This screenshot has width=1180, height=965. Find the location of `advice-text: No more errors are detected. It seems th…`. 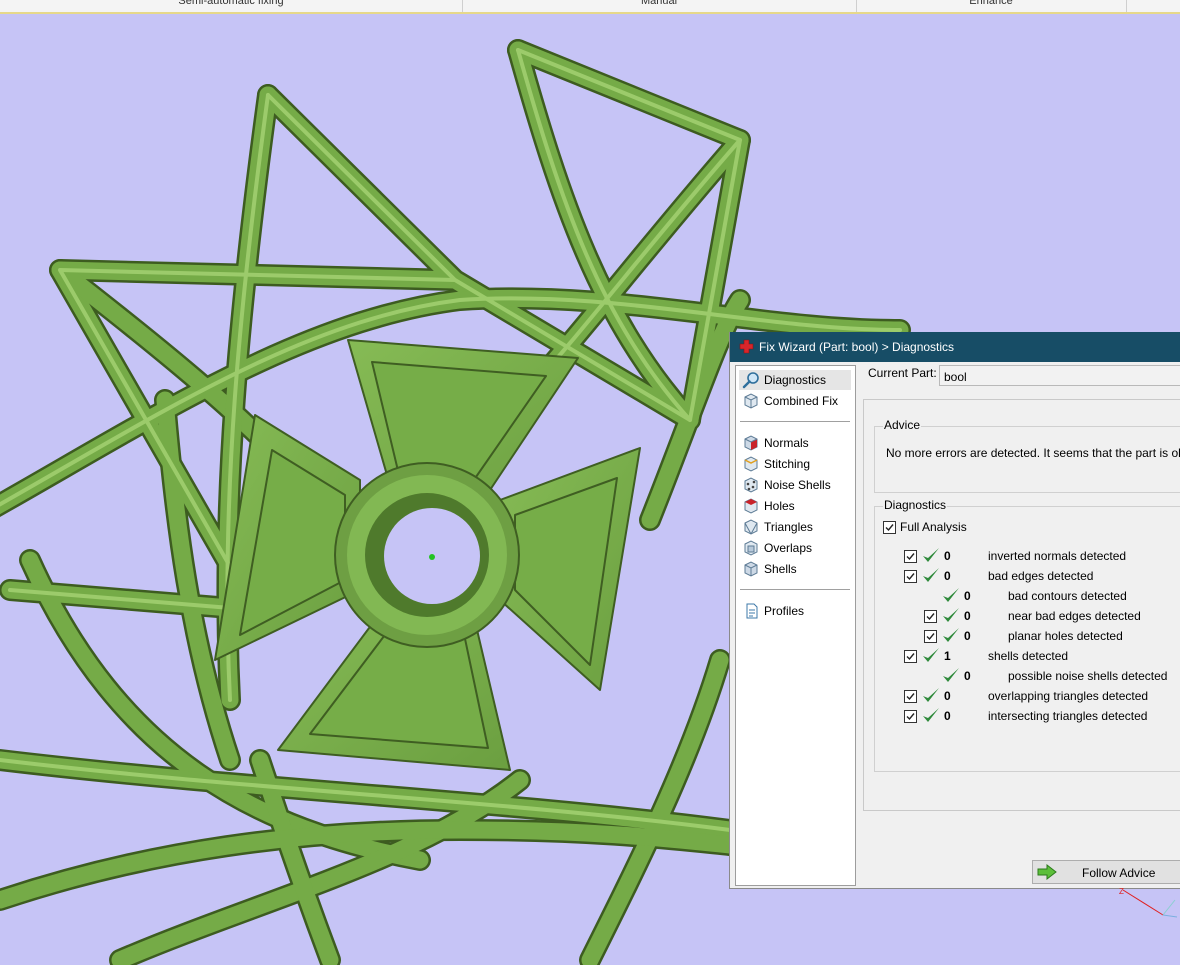

advice-text: No more errors are detected. It seems th… is located at coordinates (1033, 453).